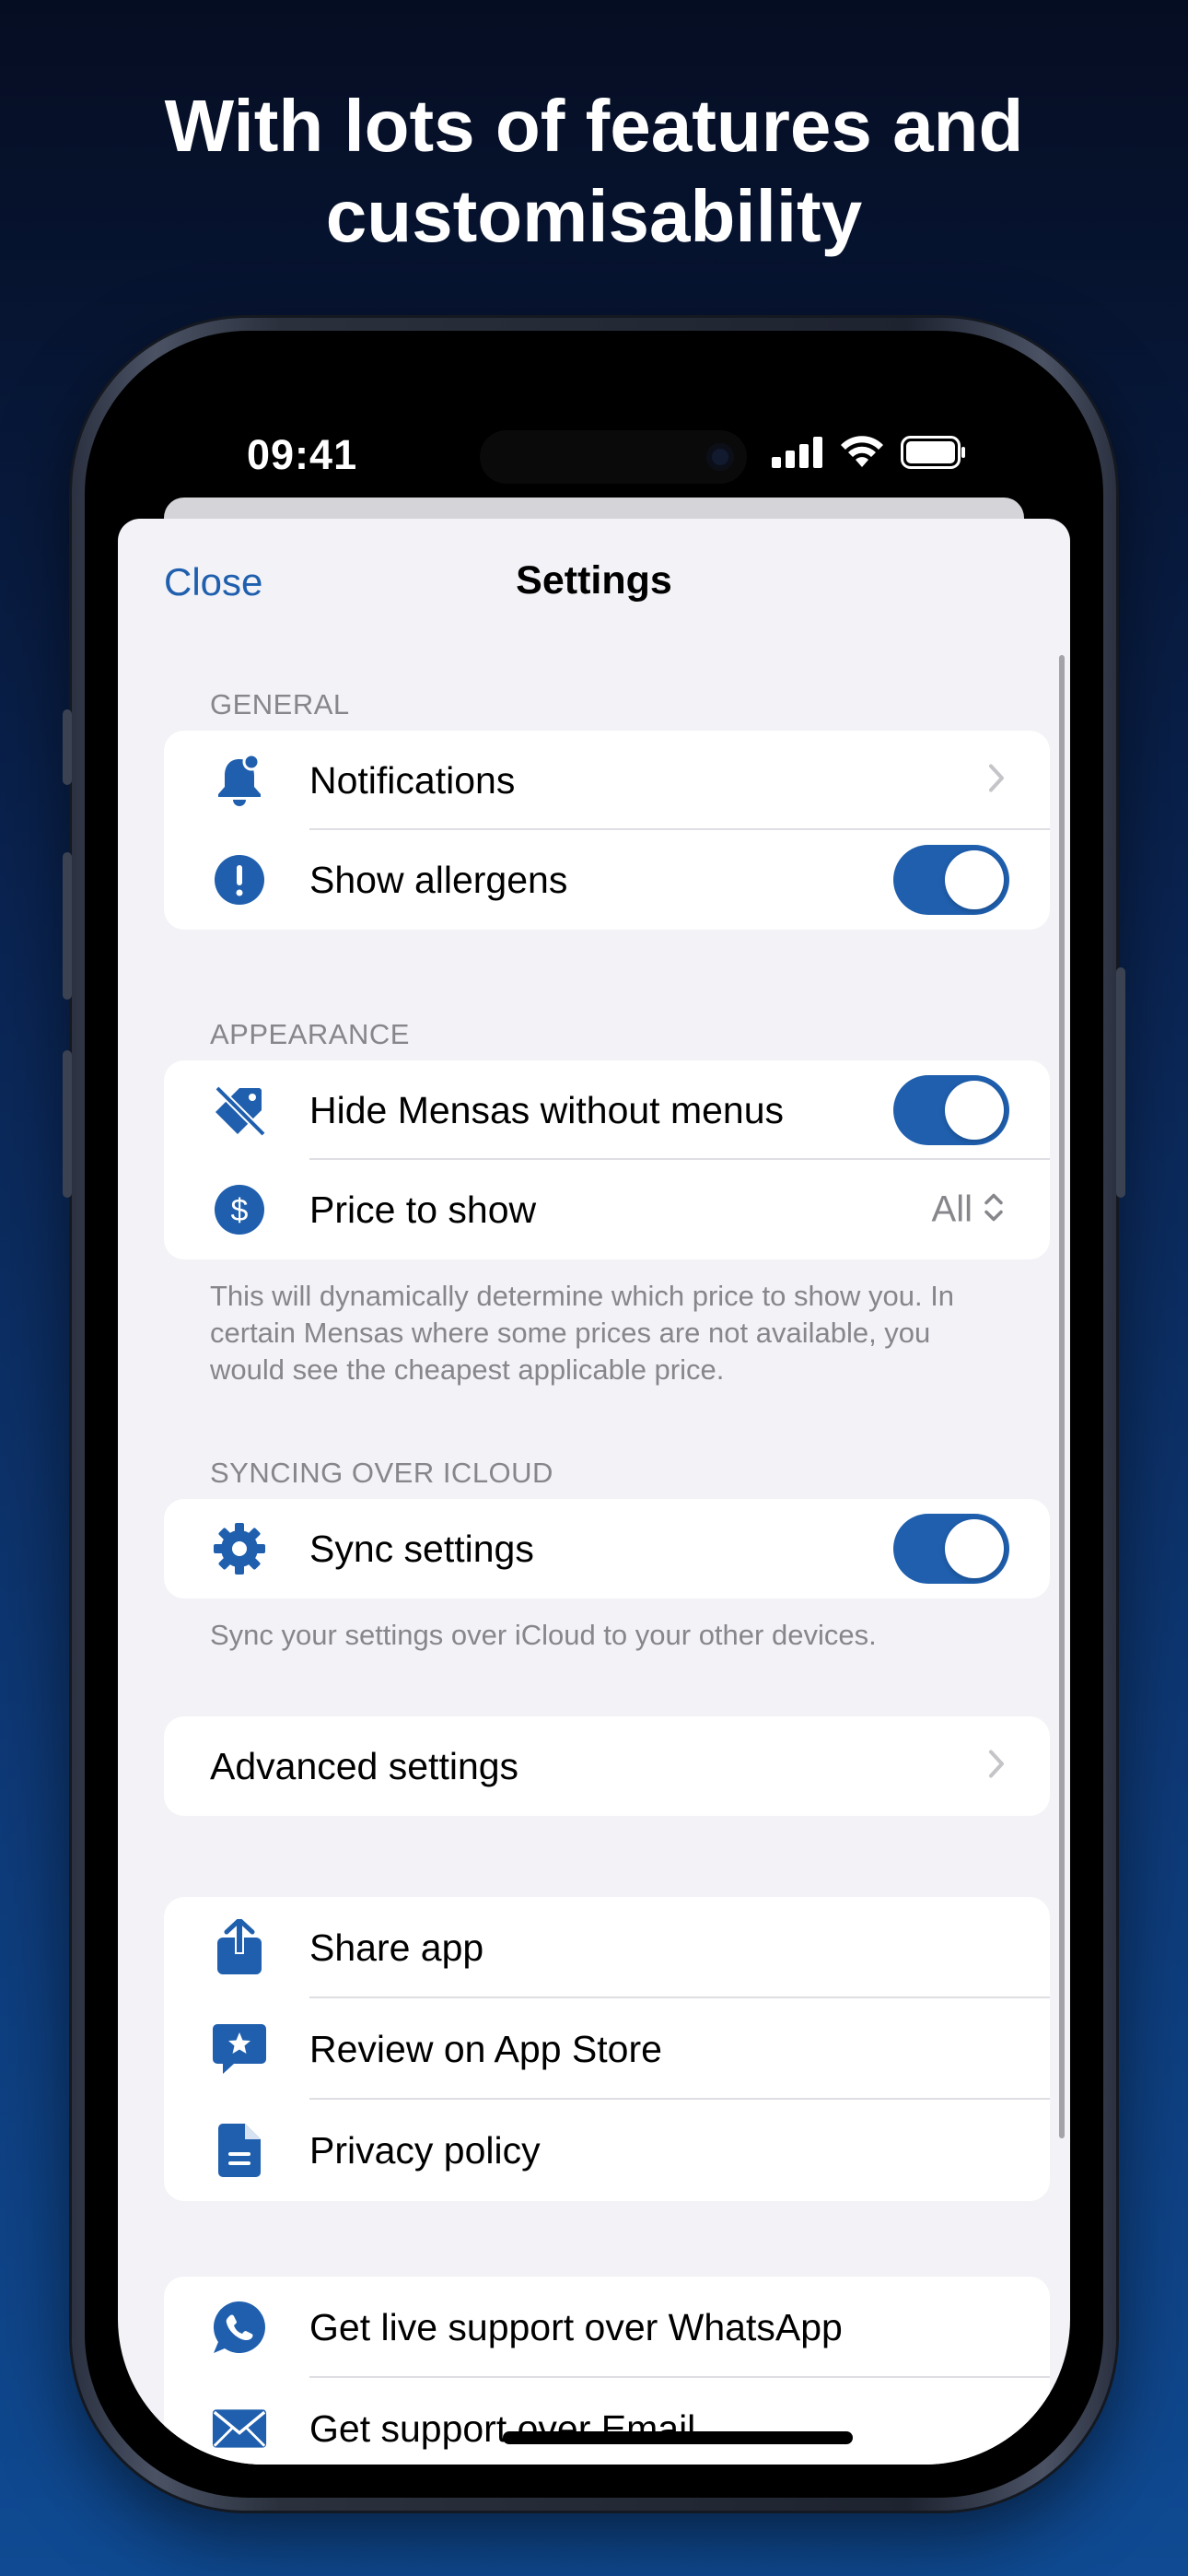 This screenshot has height=2576, width=1188. I want to click on hide-mensas-toggle, so click(951, 1110).